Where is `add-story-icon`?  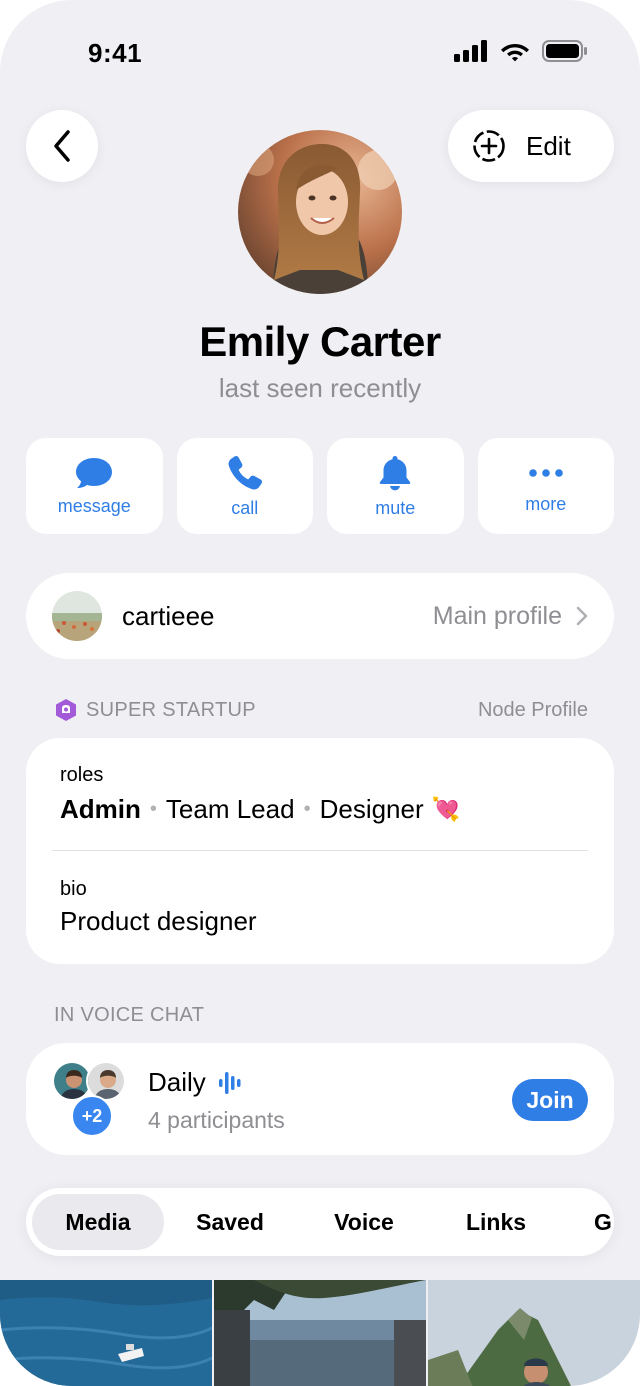
add-story-icon is located at coordinates (489, 146).